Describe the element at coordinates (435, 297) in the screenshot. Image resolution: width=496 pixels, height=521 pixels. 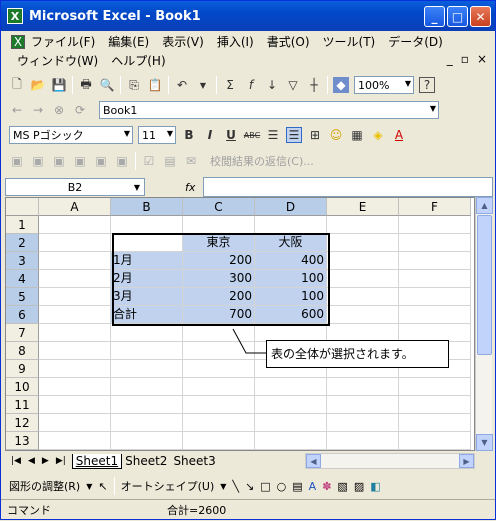
I see `cell-f5` at that location.